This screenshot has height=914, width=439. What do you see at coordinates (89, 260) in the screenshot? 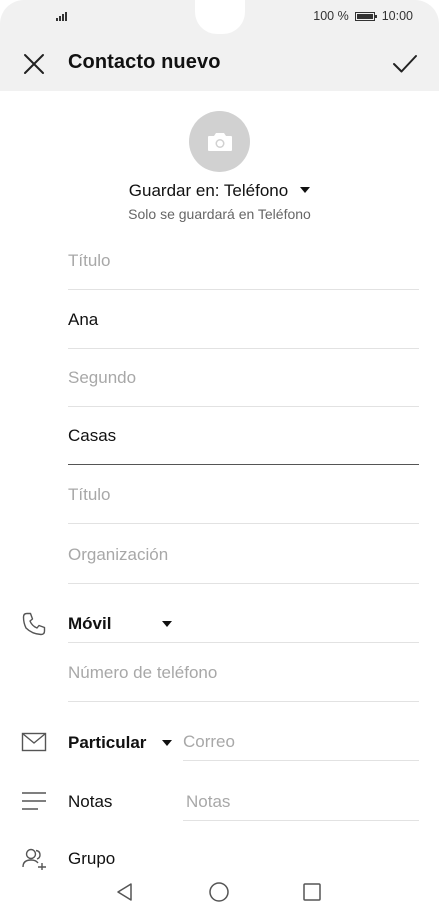
I see `name-prefix-placeholder: Título` at bounding box center [89, 260].